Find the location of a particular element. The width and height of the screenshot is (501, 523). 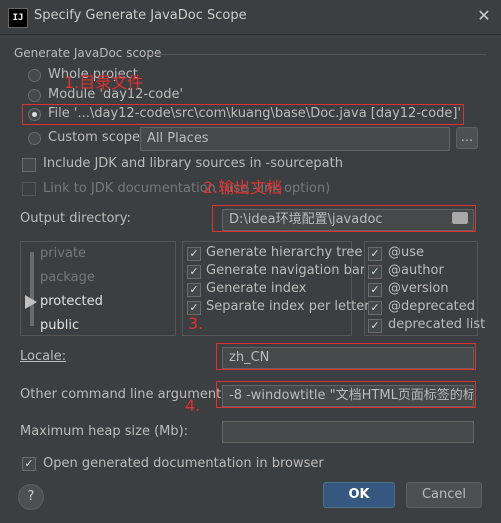

intellij-logo-icon: IJ is located at coordinates (18, 18).